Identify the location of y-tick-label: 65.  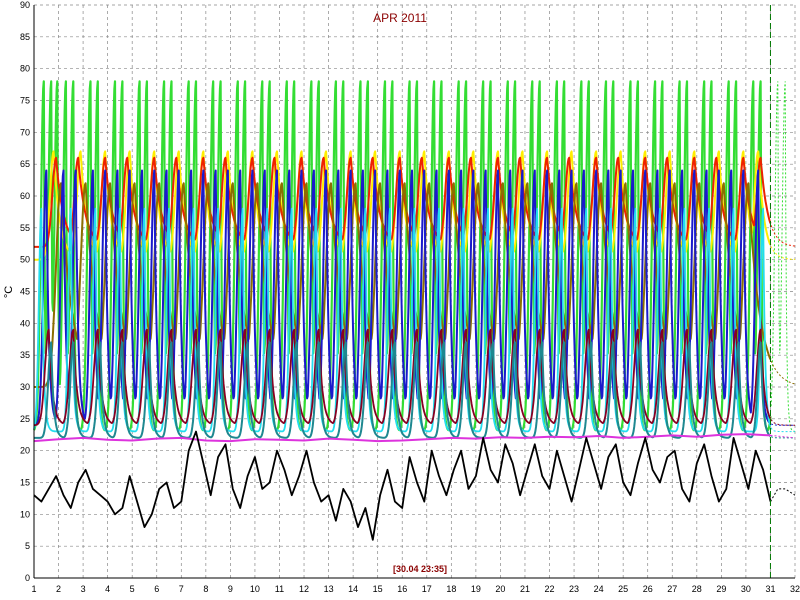
(25, 164).